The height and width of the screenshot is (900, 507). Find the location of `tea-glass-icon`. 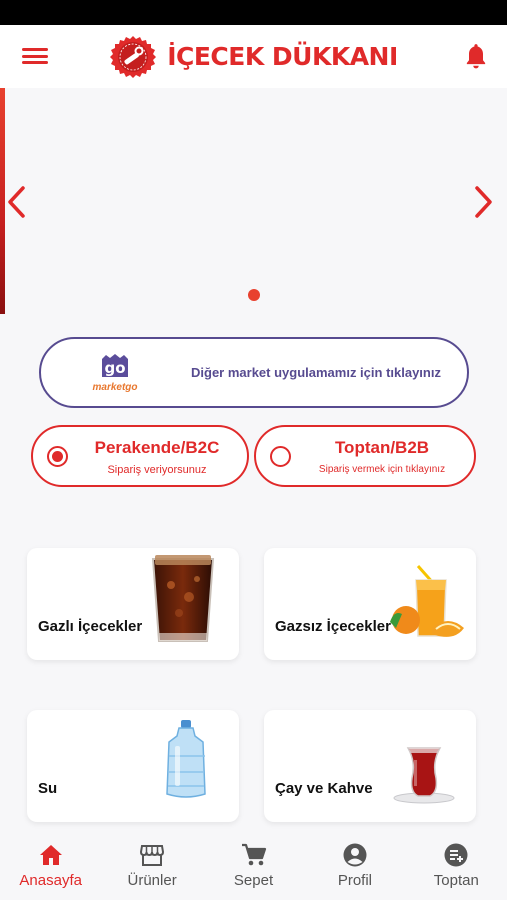

tea-glass-icon is located at coordinates (424, 775).